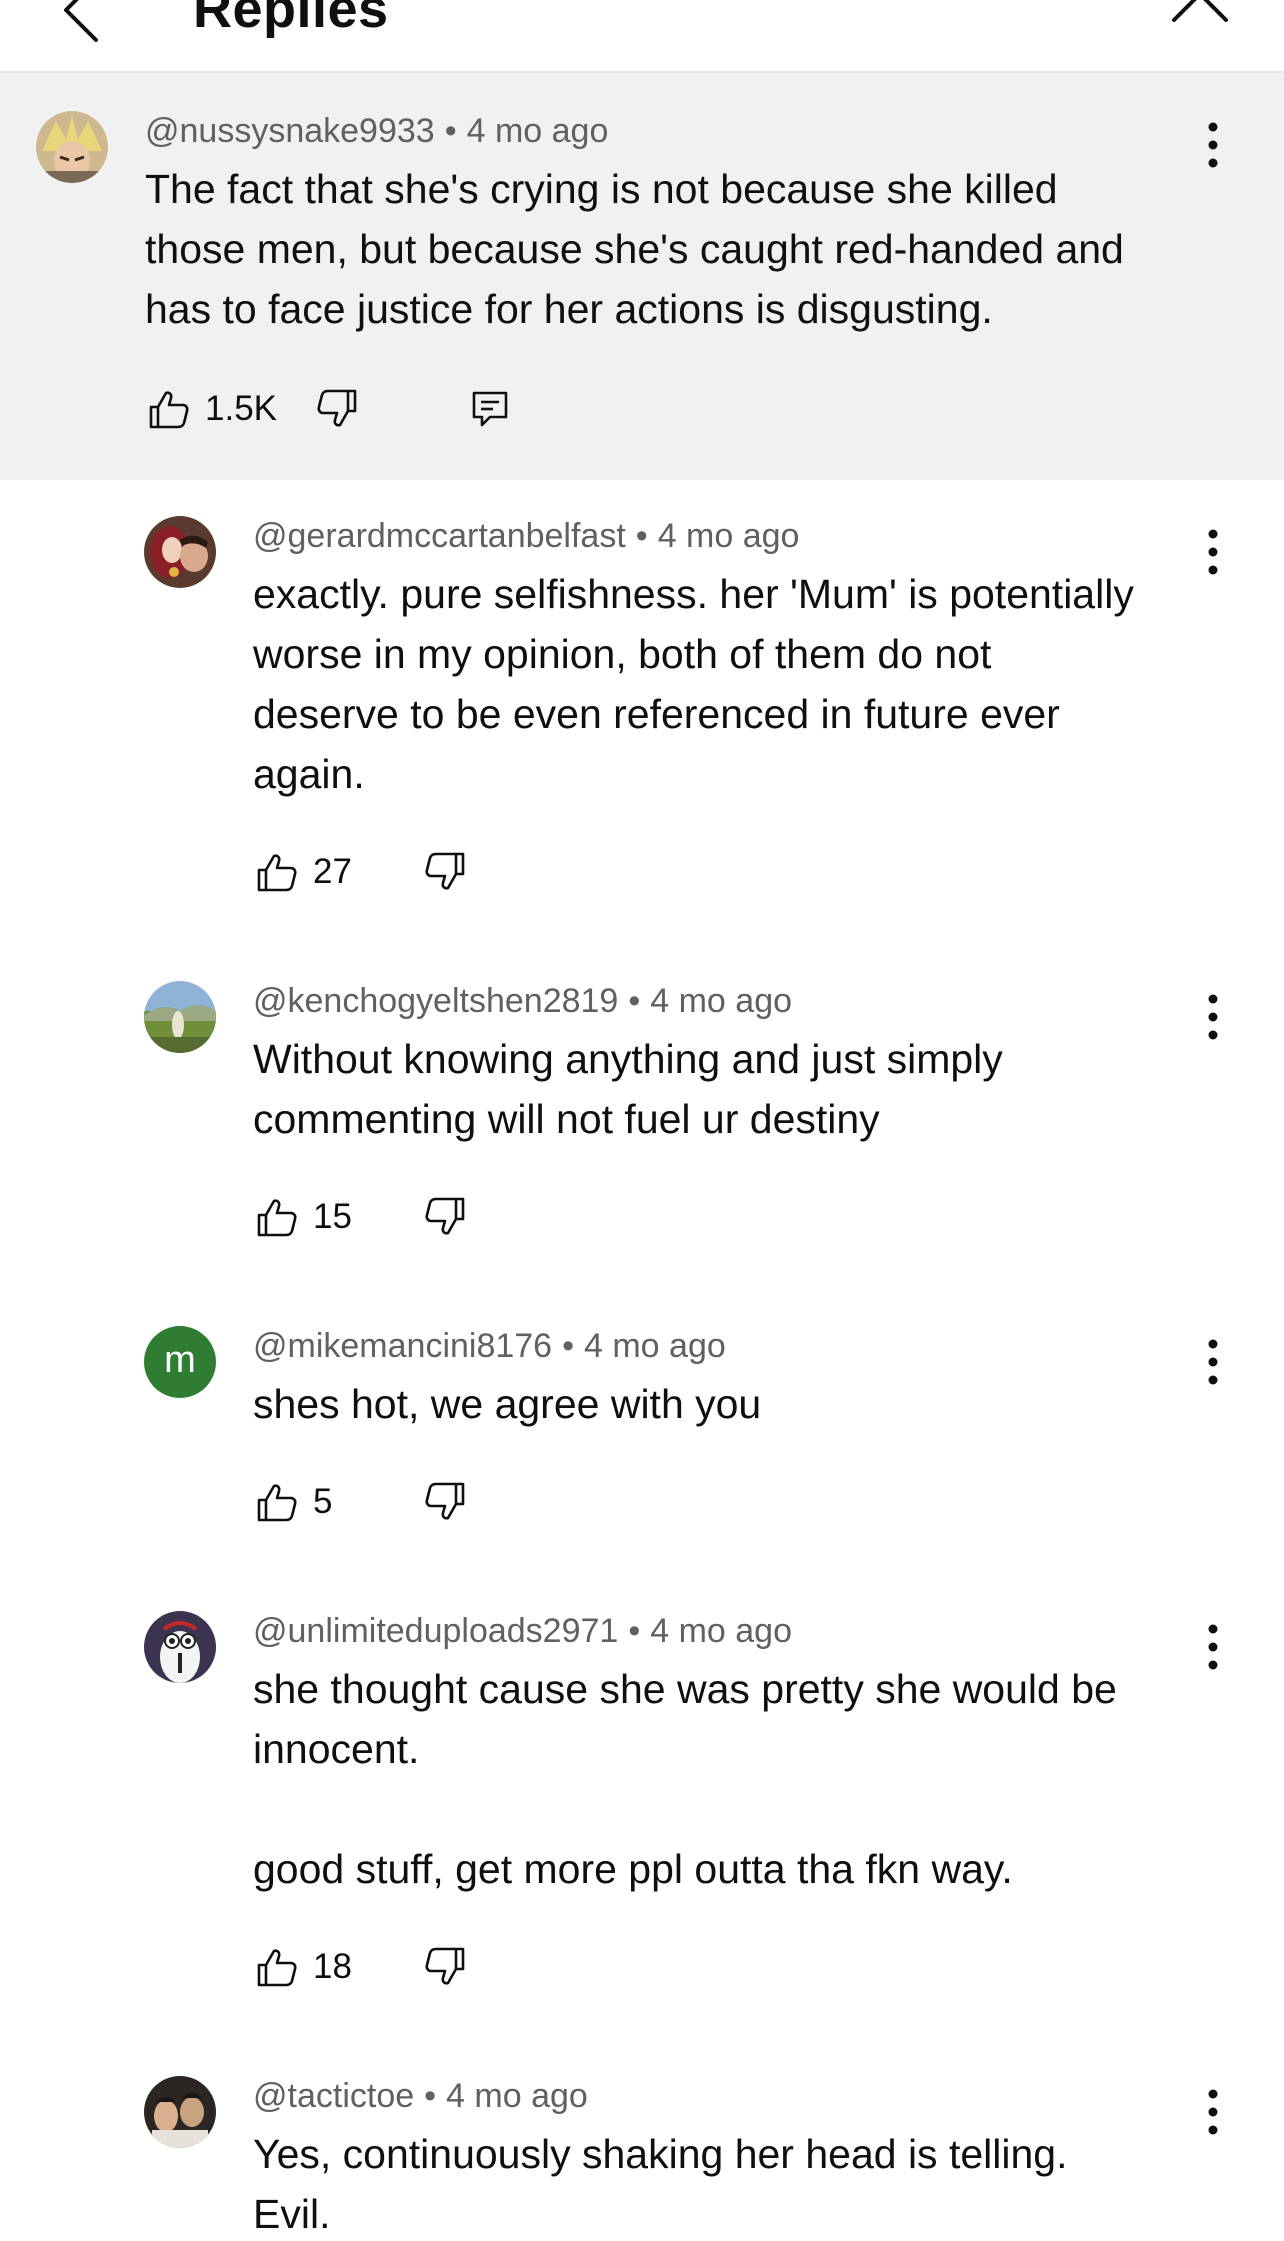 The height and width of the screenshot is (2241, 1284). I want to click on comment-meta: @kenchogyeltshen2819 • 4 mo ago, so click(523, 1001).